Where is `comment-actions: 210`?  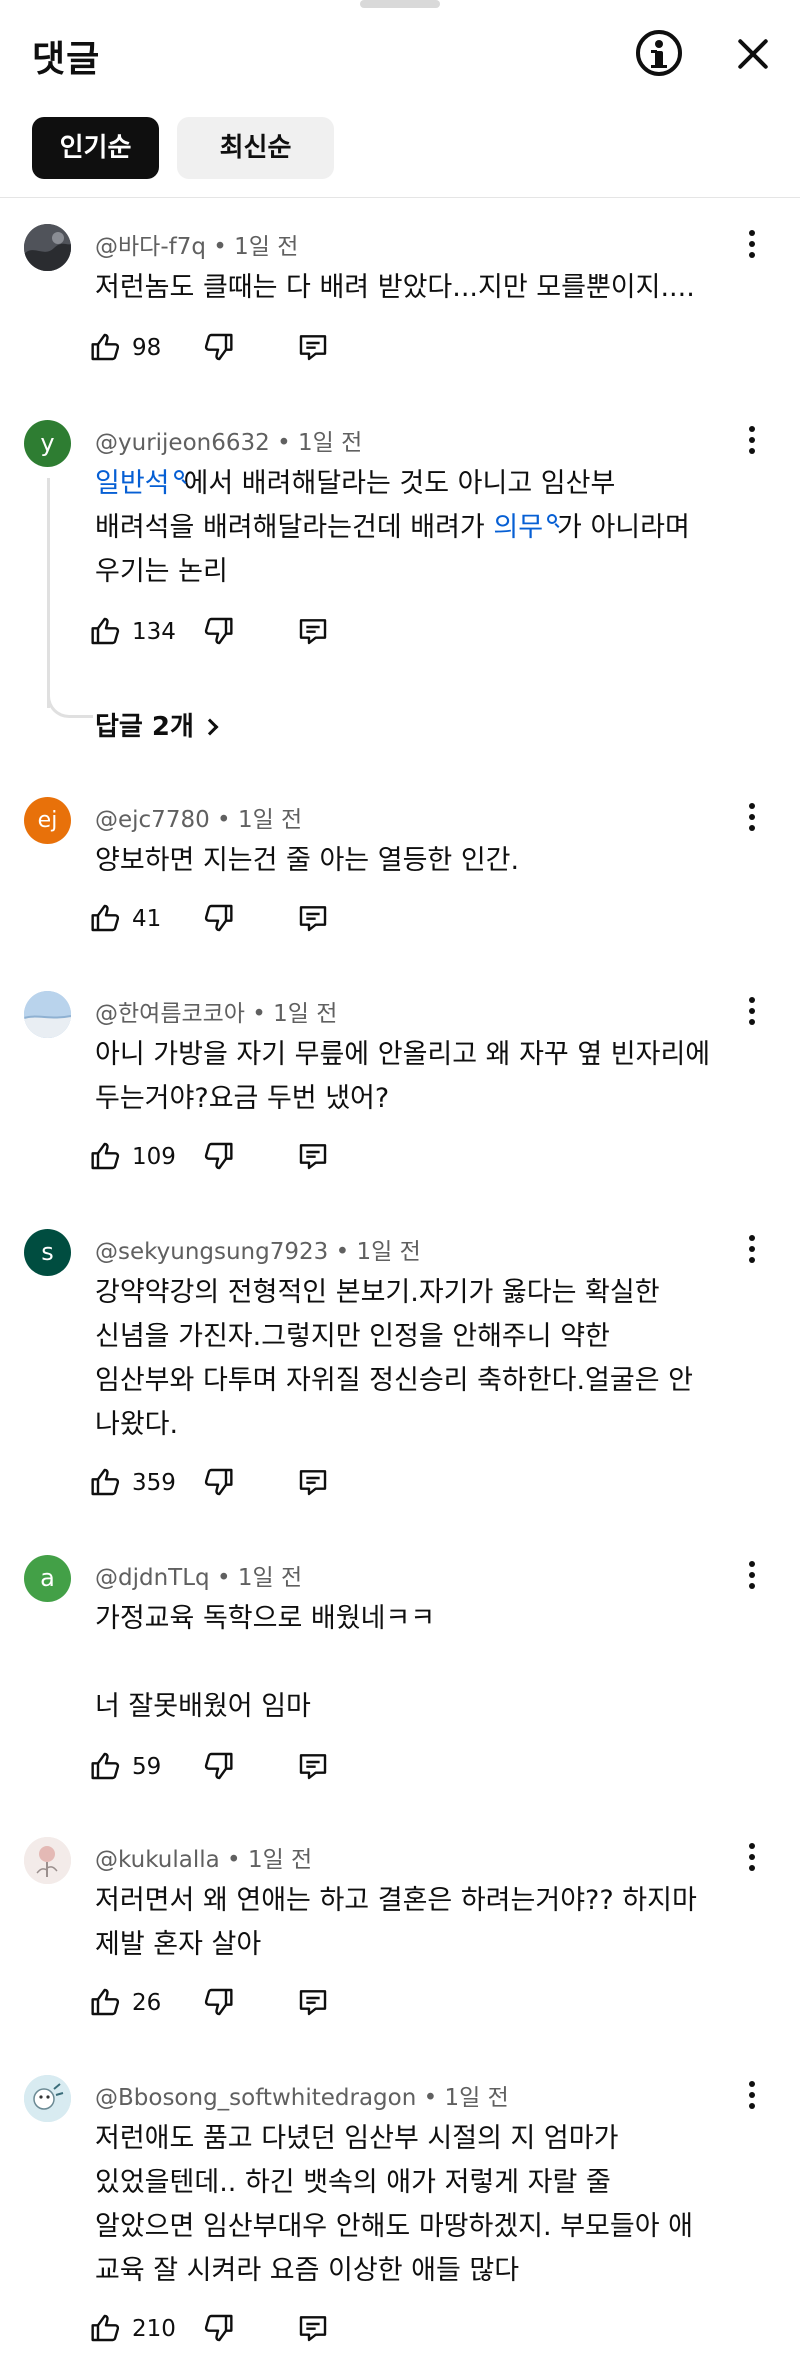
comment-actions: 210 is located at coordinates (240, 2330).